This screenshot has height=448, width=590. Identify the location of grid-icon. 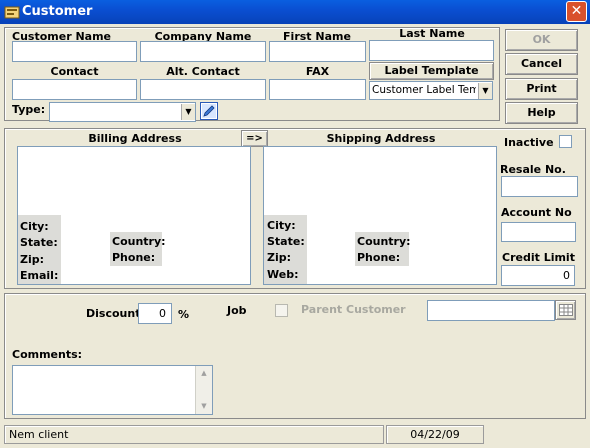
(565, 310).